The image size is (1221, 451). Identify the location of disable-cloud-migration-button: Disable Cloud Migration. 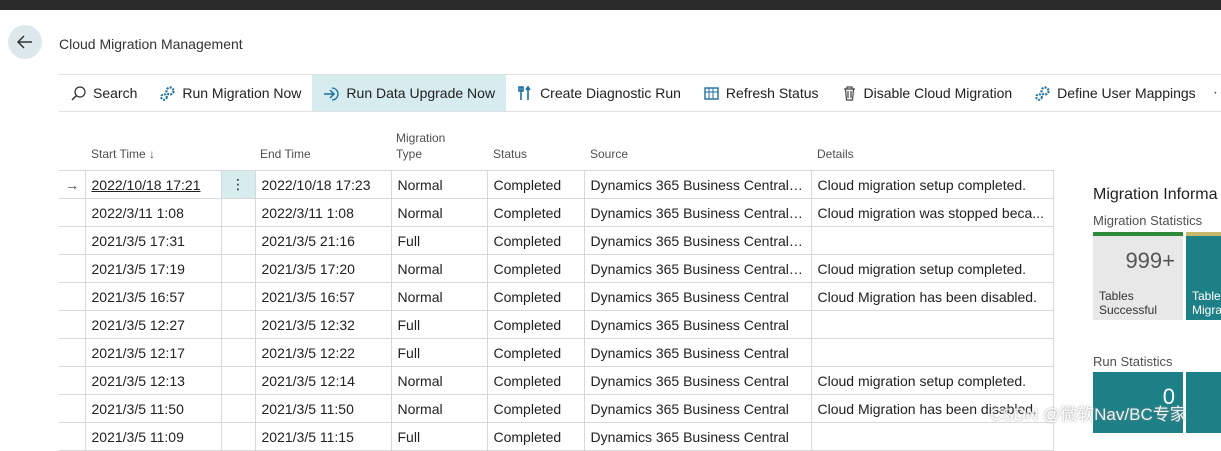
(927, 93).